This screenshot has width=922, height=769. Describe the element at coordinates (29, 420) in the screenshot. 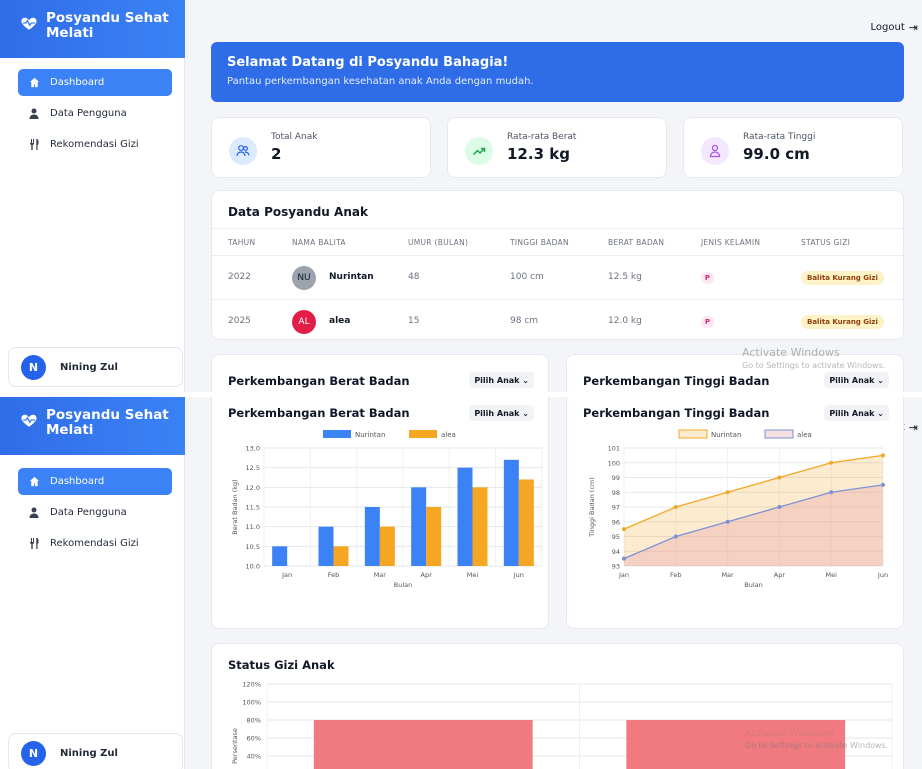

I see `heart-pulse-icon` at that location.